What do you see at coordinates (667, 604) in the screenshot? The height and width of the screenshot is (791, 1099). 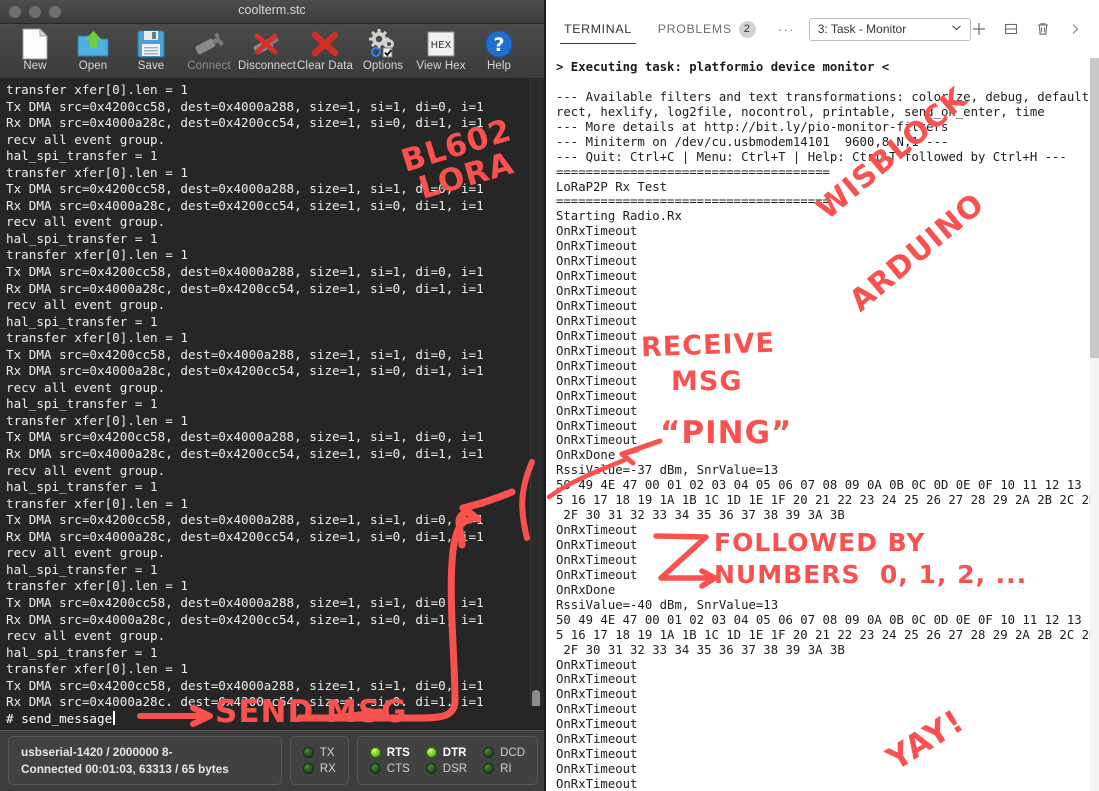 I see `terminal-line: RssiValue=-40 dBm, SnrValue=13` at bounding box center [667, 604].